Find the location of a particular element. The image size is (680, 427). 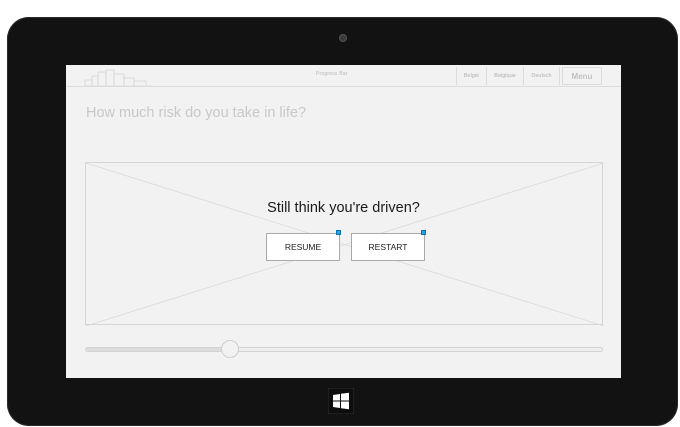

question-heading: How much risk do you take in life? is located at coordinates (196, 113).